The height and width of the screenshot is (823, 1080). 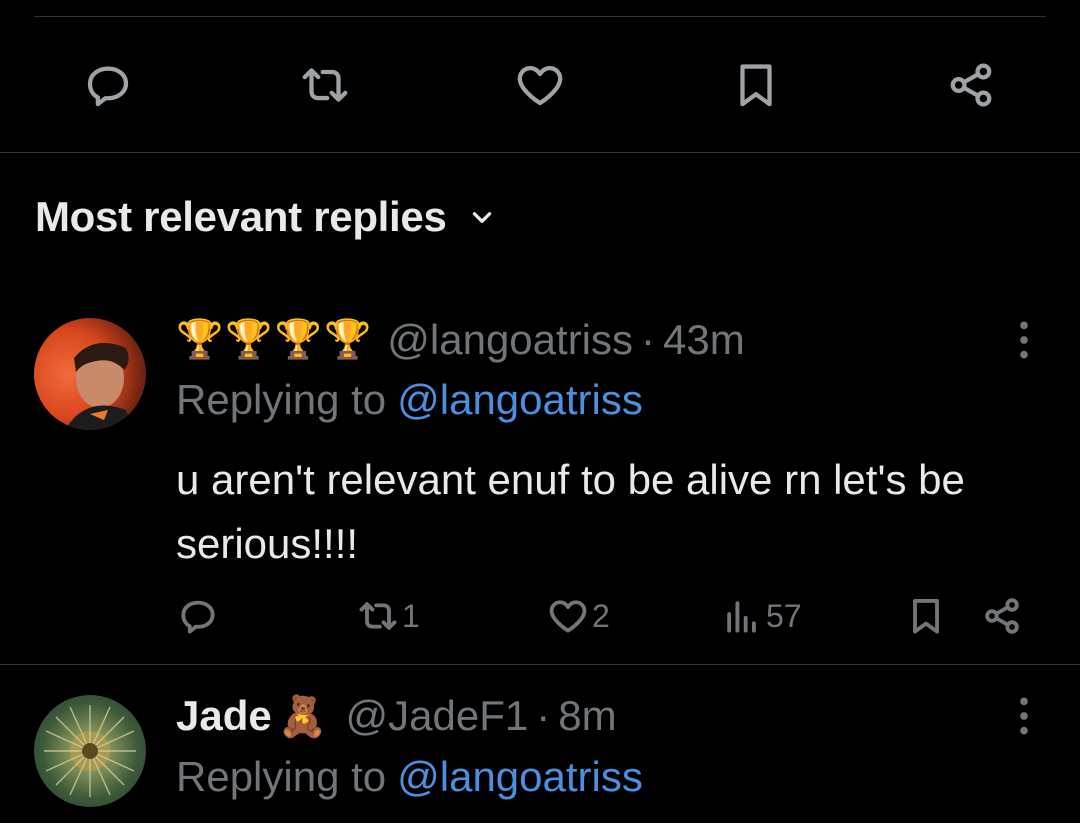 What do you see at coordinates (224, 716) in the screenshot?
I see `display-name: Jade` at bounding box center [224, 716].